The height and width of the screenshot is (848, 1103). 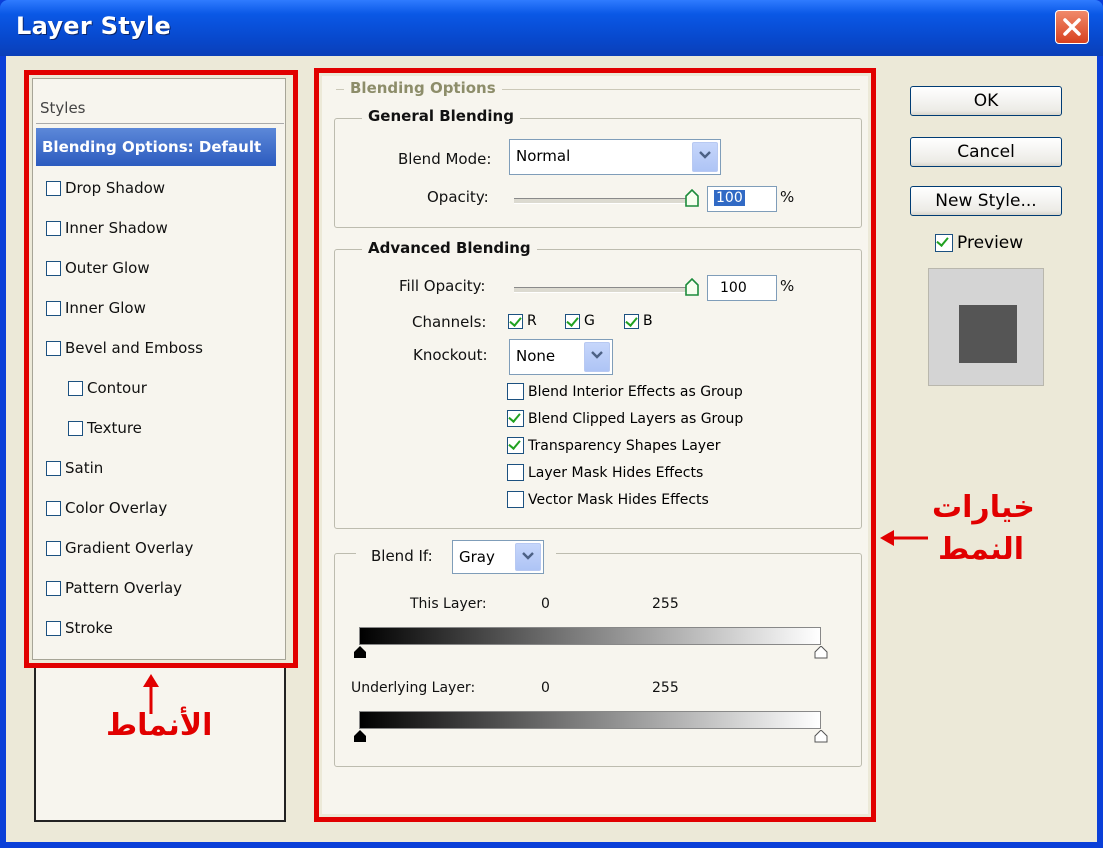 I want to click on title-bar: Layer Style, so click(x=551, y=28).